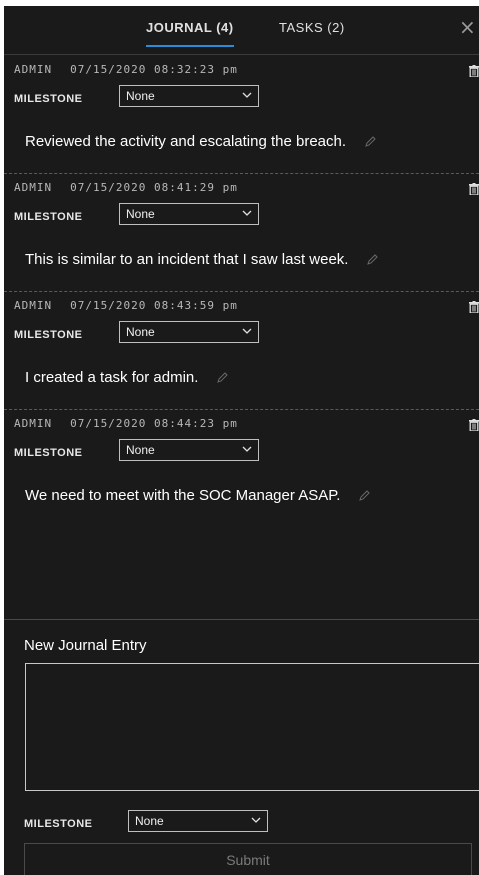  What do you see at coordinates (241, 619) in the screenshot?
I see `divider` at bounding box center [241, 619].